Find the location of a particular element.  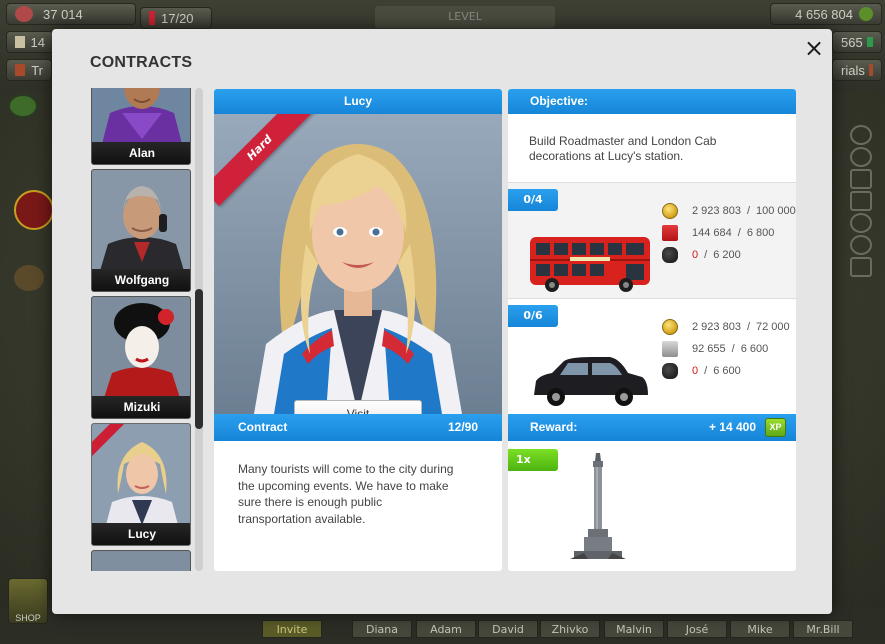

visit-button: Visit is located at coordinates (358, 407).